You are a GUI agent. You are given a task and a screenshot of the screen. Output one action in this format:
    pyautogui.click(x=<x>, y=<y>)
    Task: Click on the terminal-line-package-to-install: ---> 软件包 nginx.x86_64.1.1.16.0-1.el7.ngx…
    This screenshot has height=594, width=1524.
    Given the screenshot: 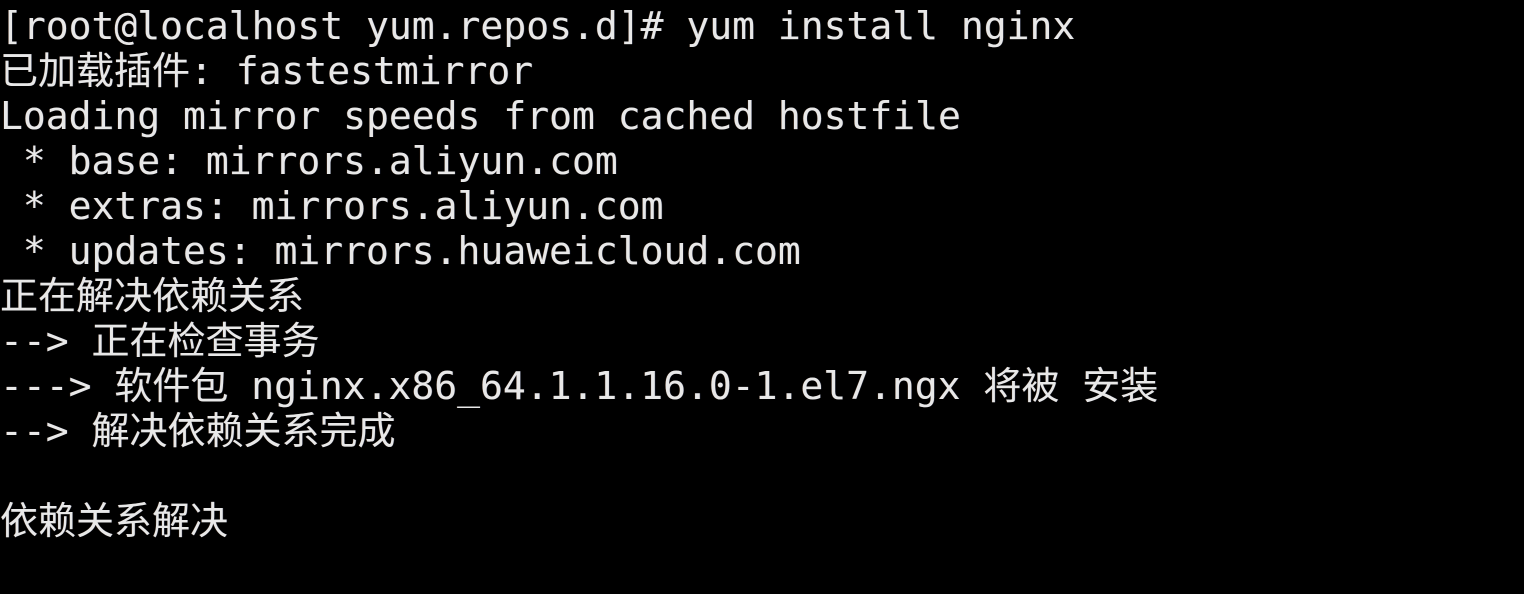 What is the action you would take?
    pyautogui.click(x=579, y=386)
    